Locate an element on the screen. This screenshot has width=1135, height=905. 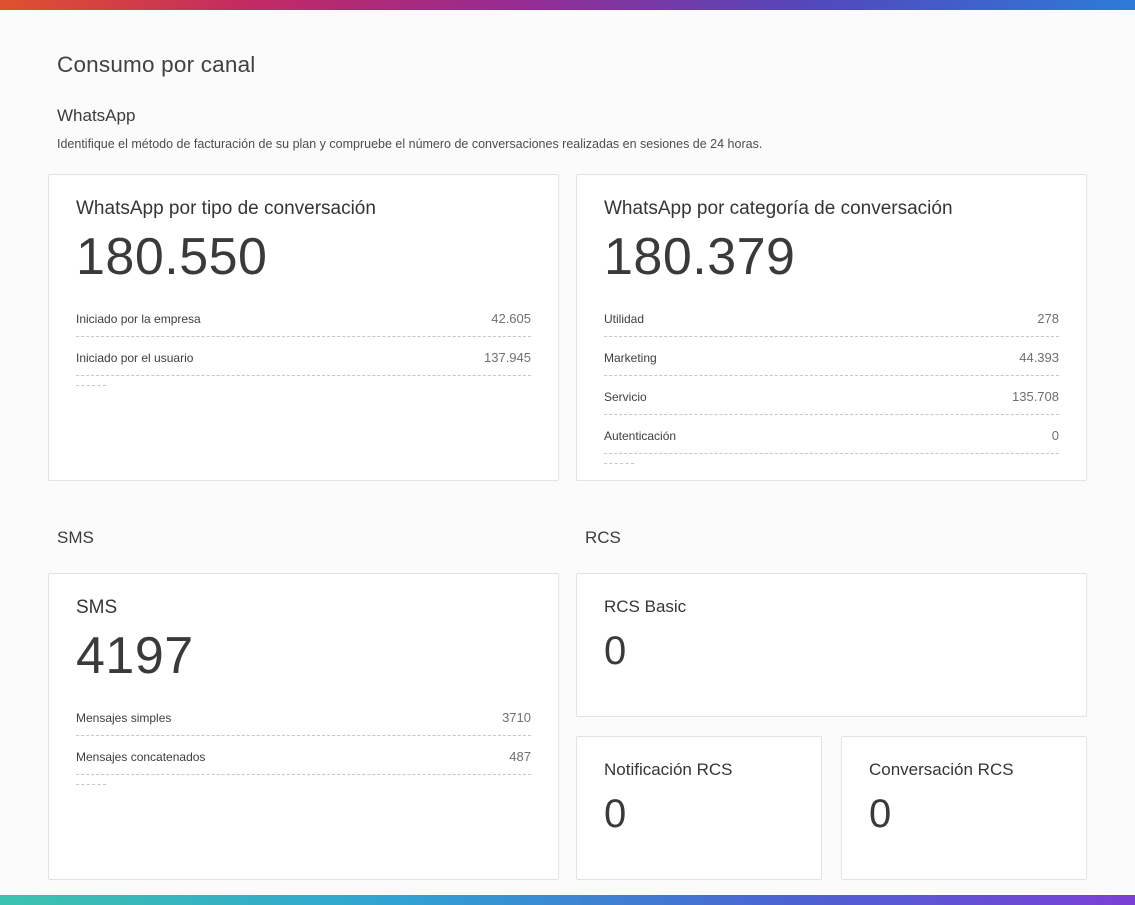
page-title: Consumo por canal is located at coordinates (156, 64).